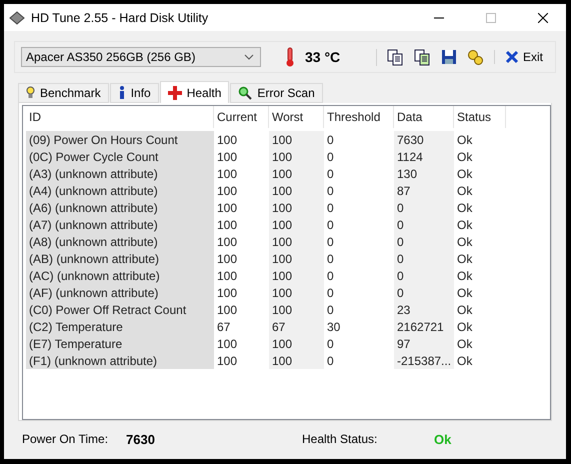  I want to click on health-status-label: Health Status:, so click(340, 439).